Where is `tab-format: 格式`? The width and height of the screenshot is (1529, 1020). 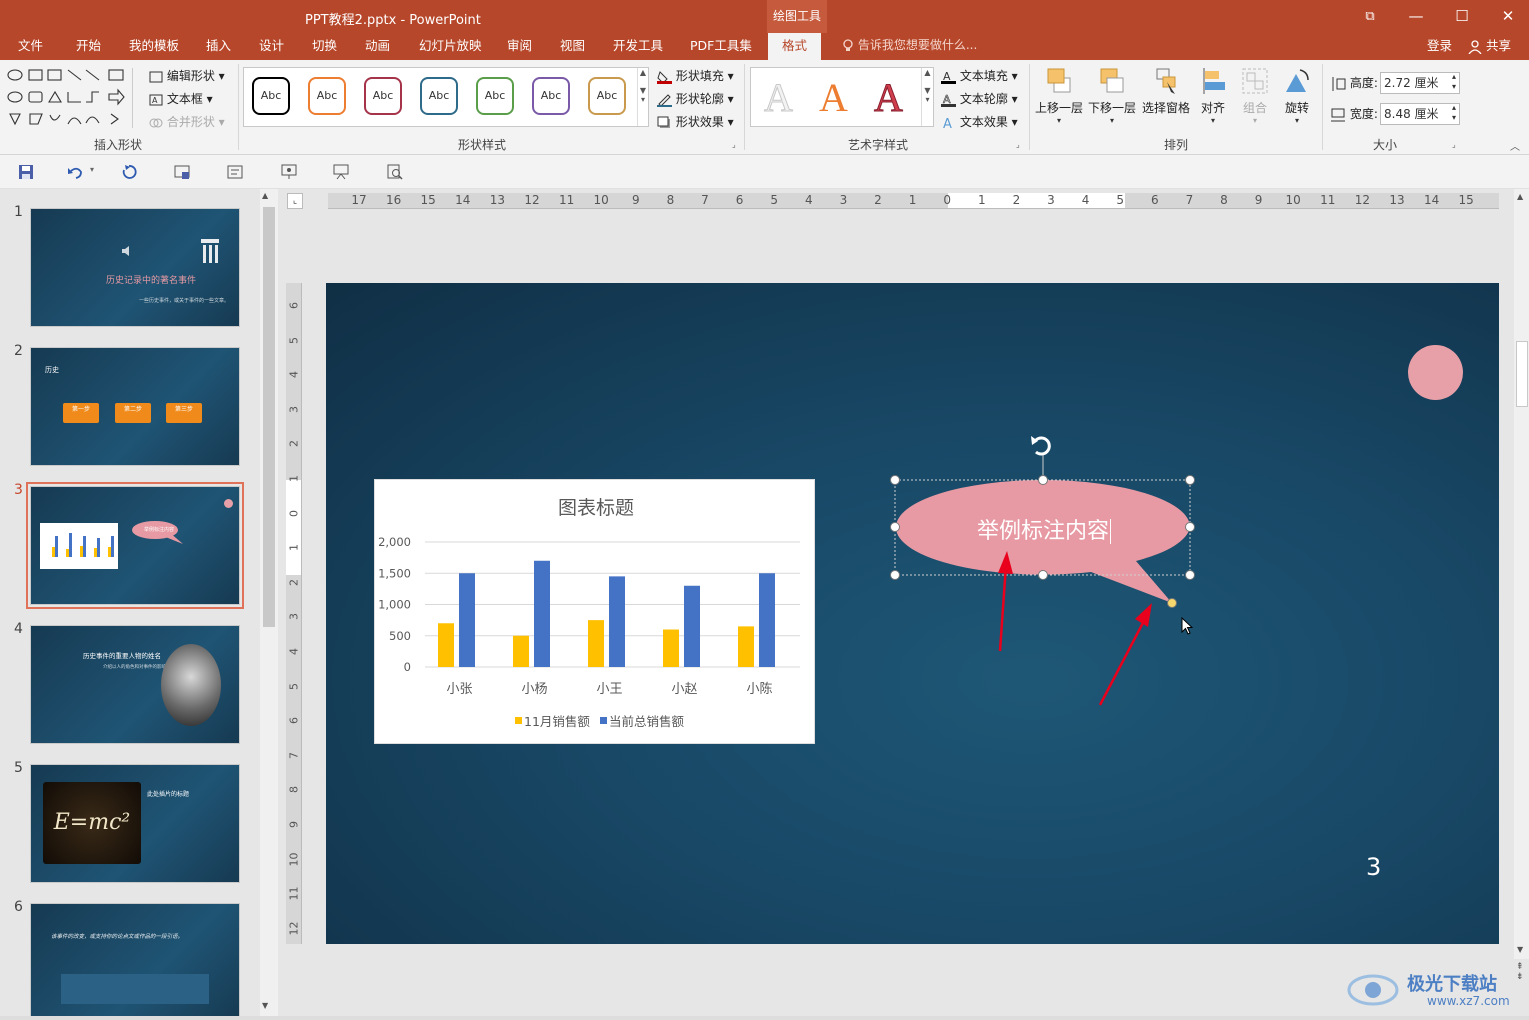 tab-format: 格式 is located at coordinates (795, 46).